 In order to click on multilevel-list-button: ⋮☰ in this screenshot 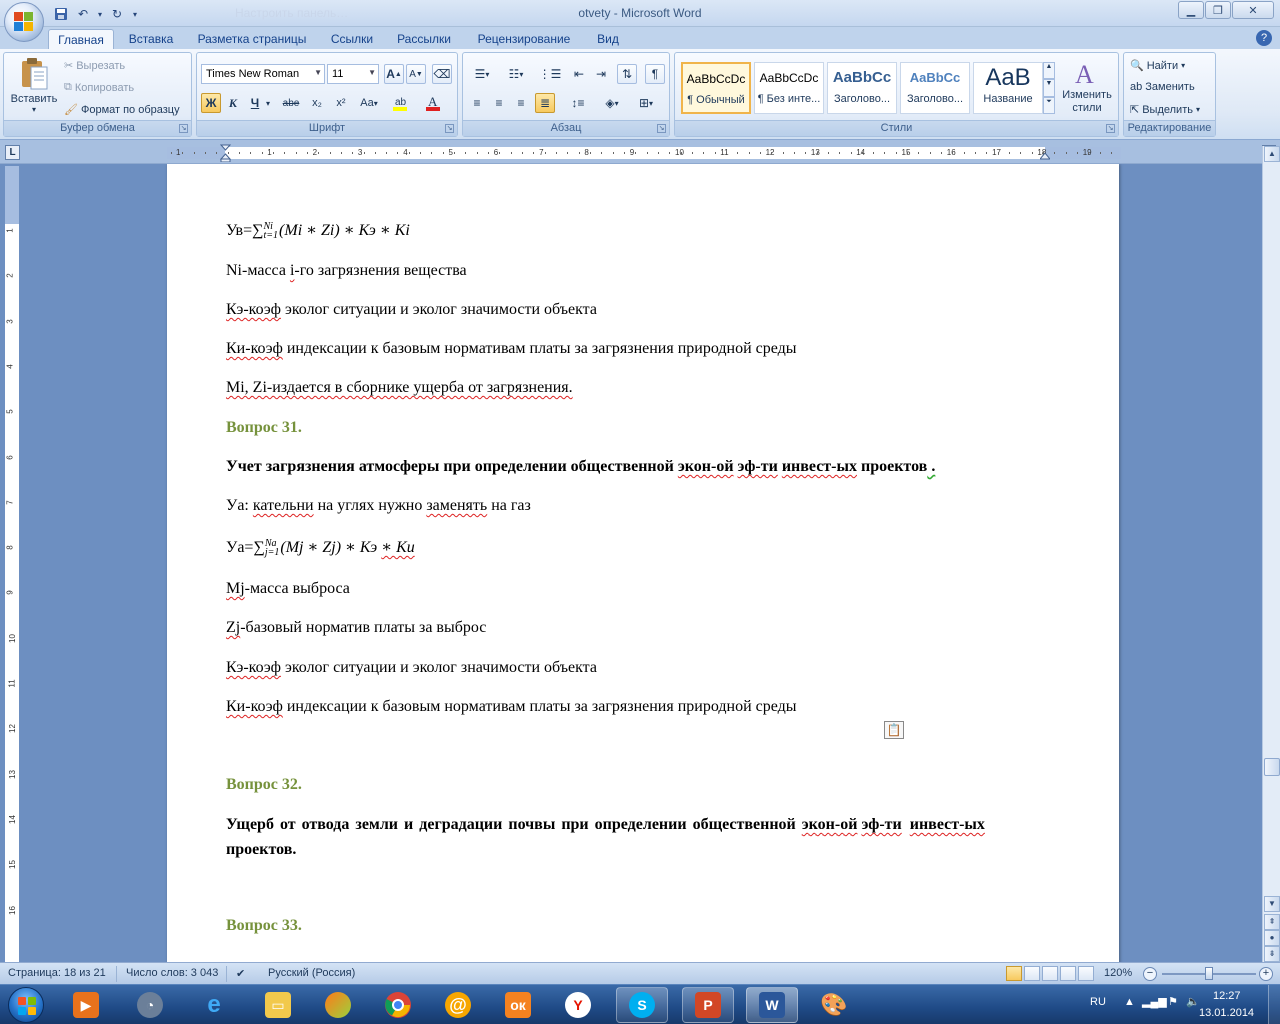, I will do `click(550, 74)`.